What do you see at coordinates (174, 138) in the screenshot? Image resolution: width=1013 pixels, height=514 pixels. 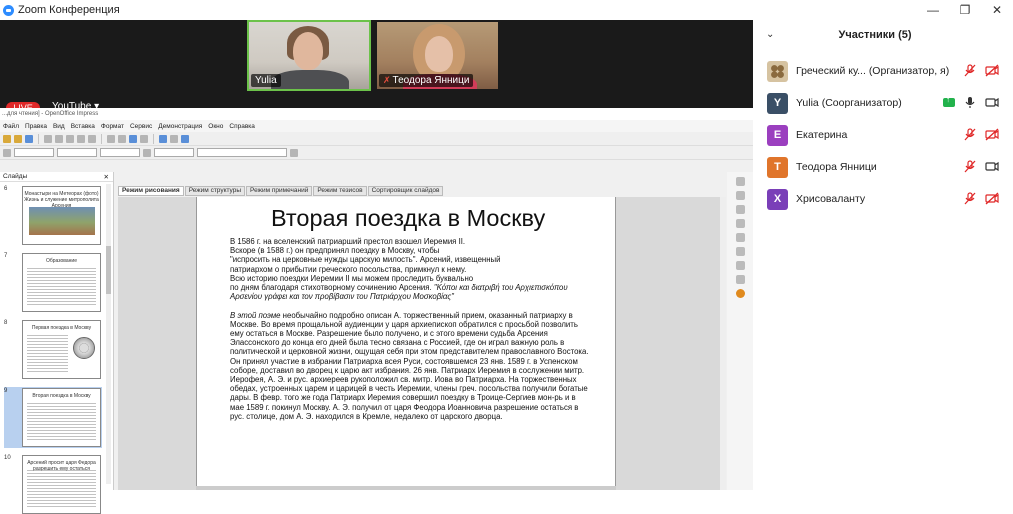 I see `zoom-icon` at bounding box center [174, 138].